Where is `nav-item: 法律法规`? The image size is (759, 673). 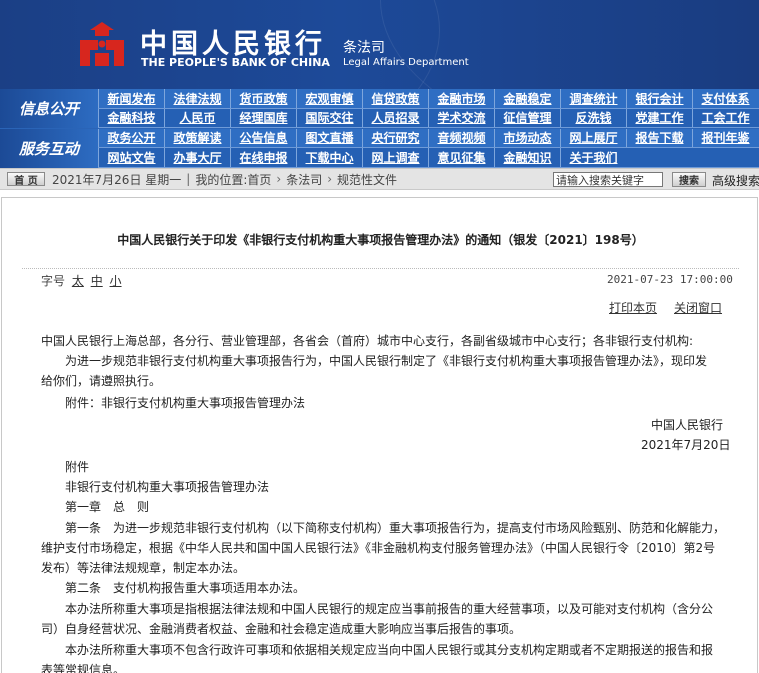
nav-item: 法律法规 is located at coordinates (197, 98).